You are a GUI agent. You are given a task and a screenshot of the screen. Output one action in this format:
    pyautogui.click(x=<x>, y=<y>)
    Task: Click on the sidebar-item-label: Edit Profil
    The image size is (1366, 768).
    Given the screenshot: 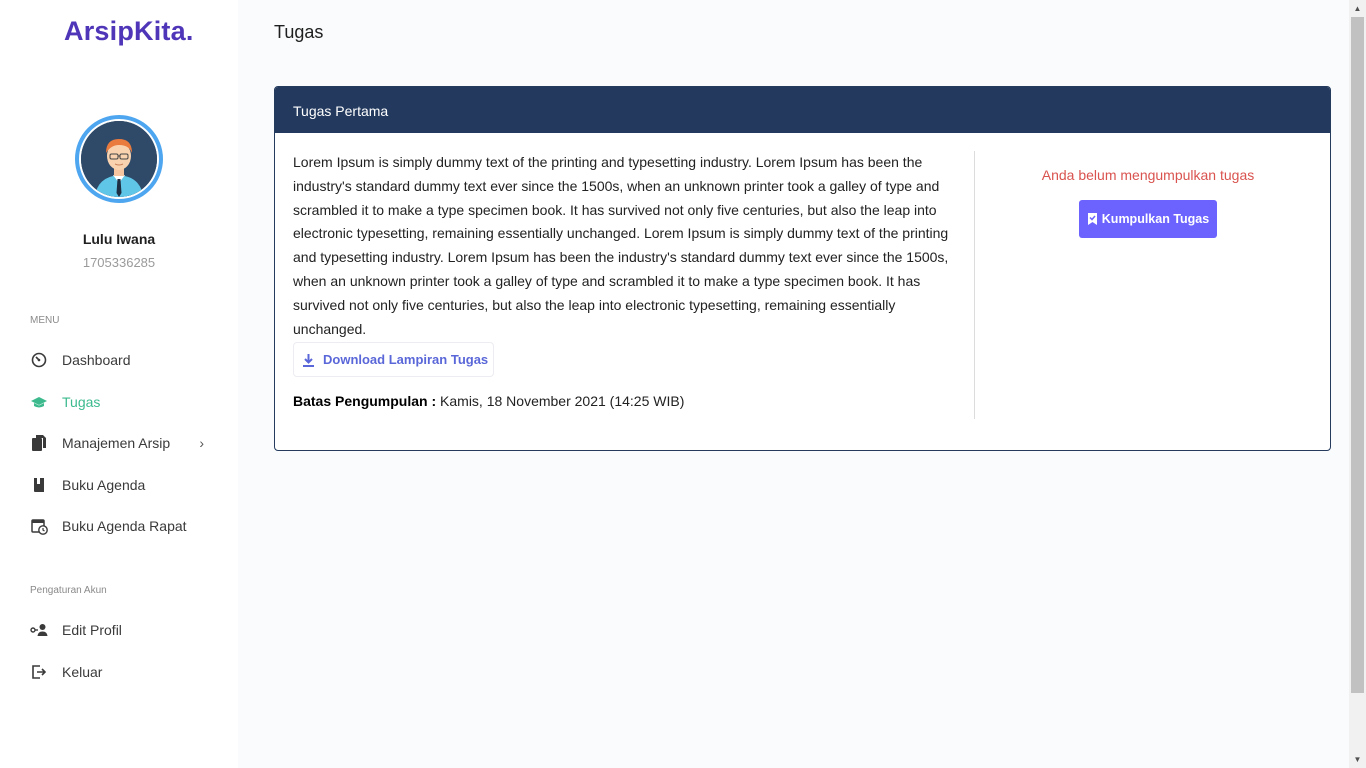 What is the action you would take?
    pyautogui.click(x=92, y=630)
    